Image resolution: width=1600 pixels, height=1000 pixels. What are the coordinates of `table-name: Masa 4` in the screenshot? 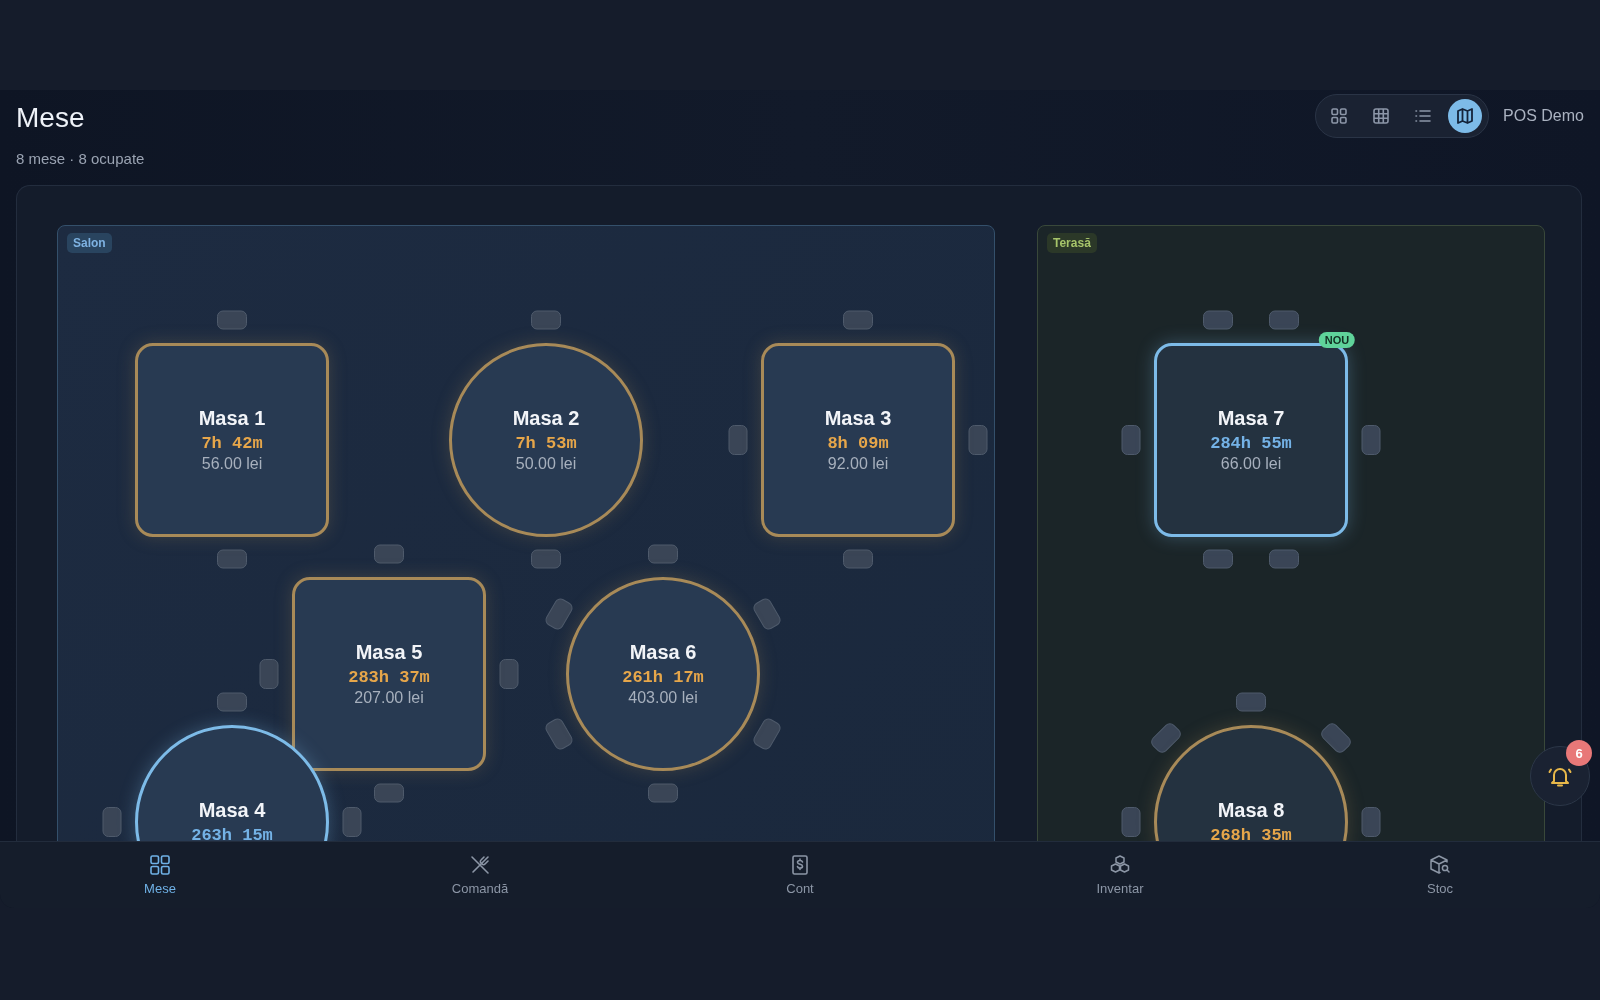 It's located at (232, 810).